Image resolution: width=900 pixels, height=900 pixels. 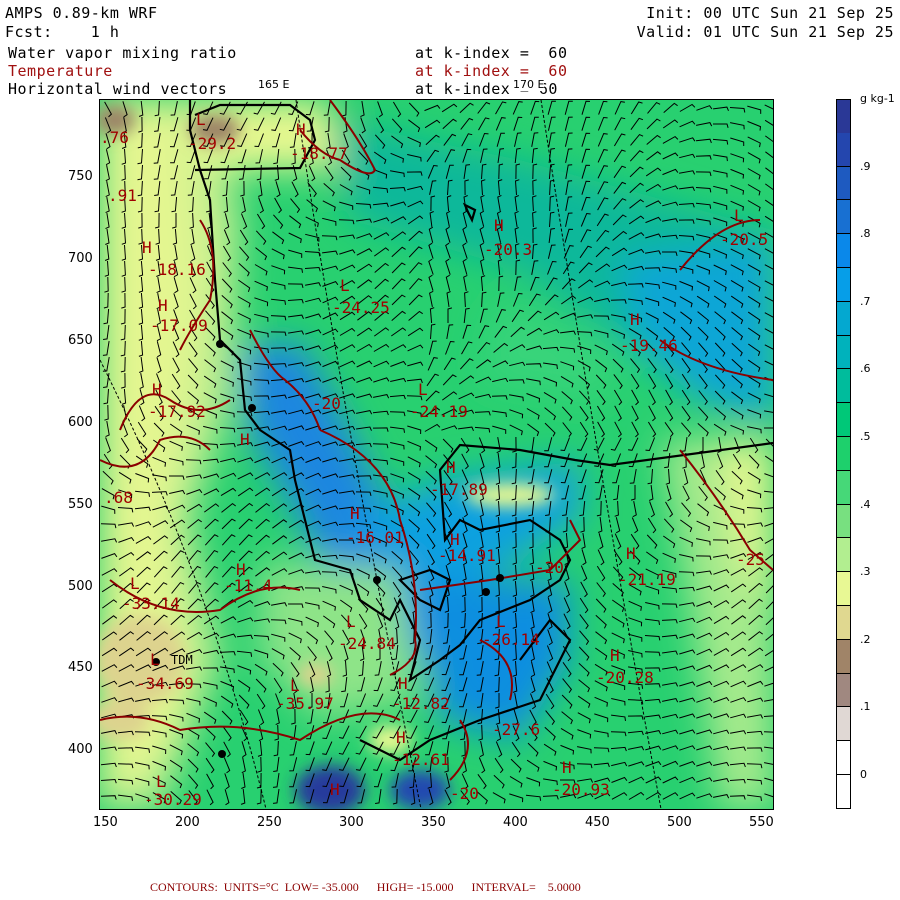 I want to click on colorbar-label: .4, so click(x=865, y=504).